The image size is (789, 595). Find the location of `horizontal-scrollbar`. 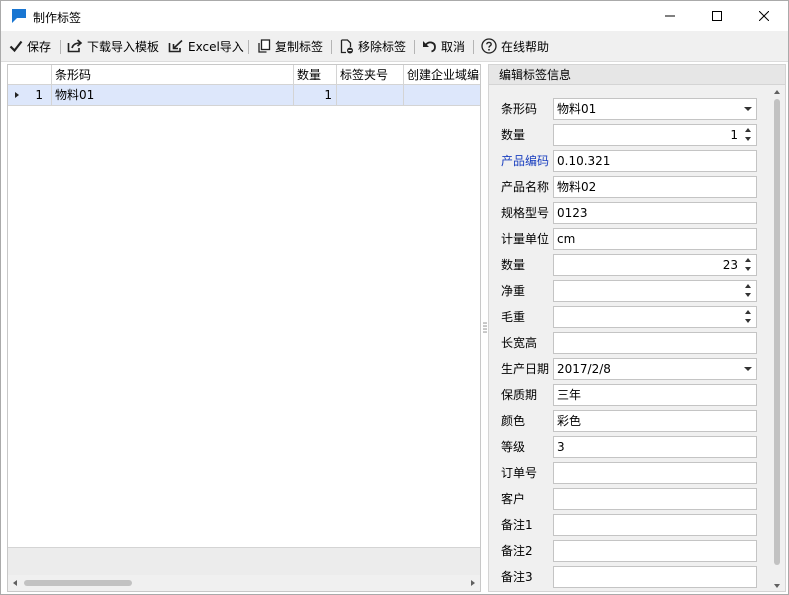

horizontal-scrollbar is located at coordinates (244, 583).